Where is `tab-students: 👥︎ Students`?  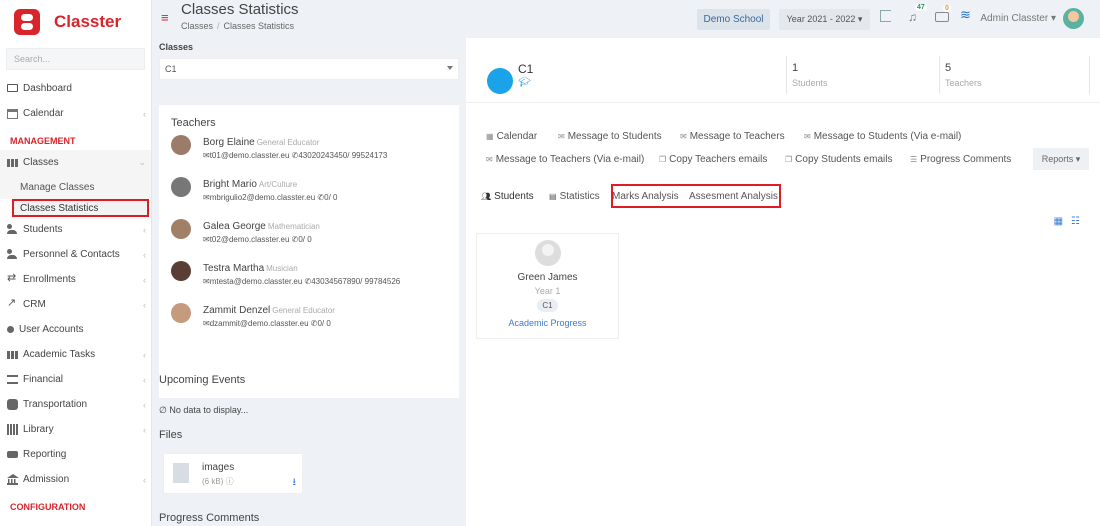
tab-students: 👥︎ Students is located at coordinates (507, 196).